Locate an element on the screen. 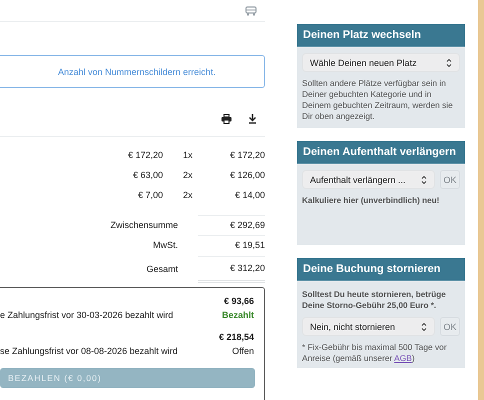 This screenshot has width=484, height=400. dropdown: Wähle Deinen neuen Platz is located at coordinates (381, 62).